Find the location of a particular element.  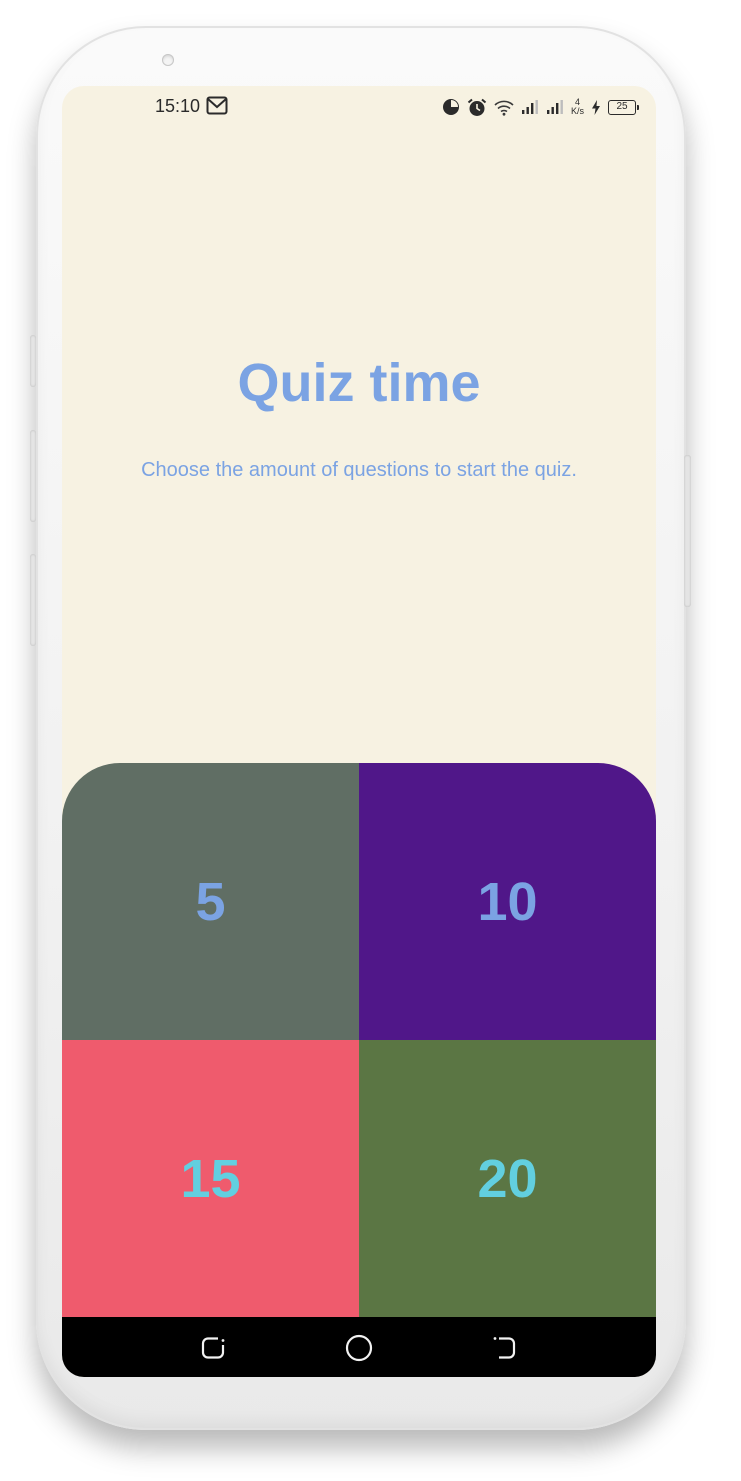

wifi-icon is located at coordinates (504, 107).